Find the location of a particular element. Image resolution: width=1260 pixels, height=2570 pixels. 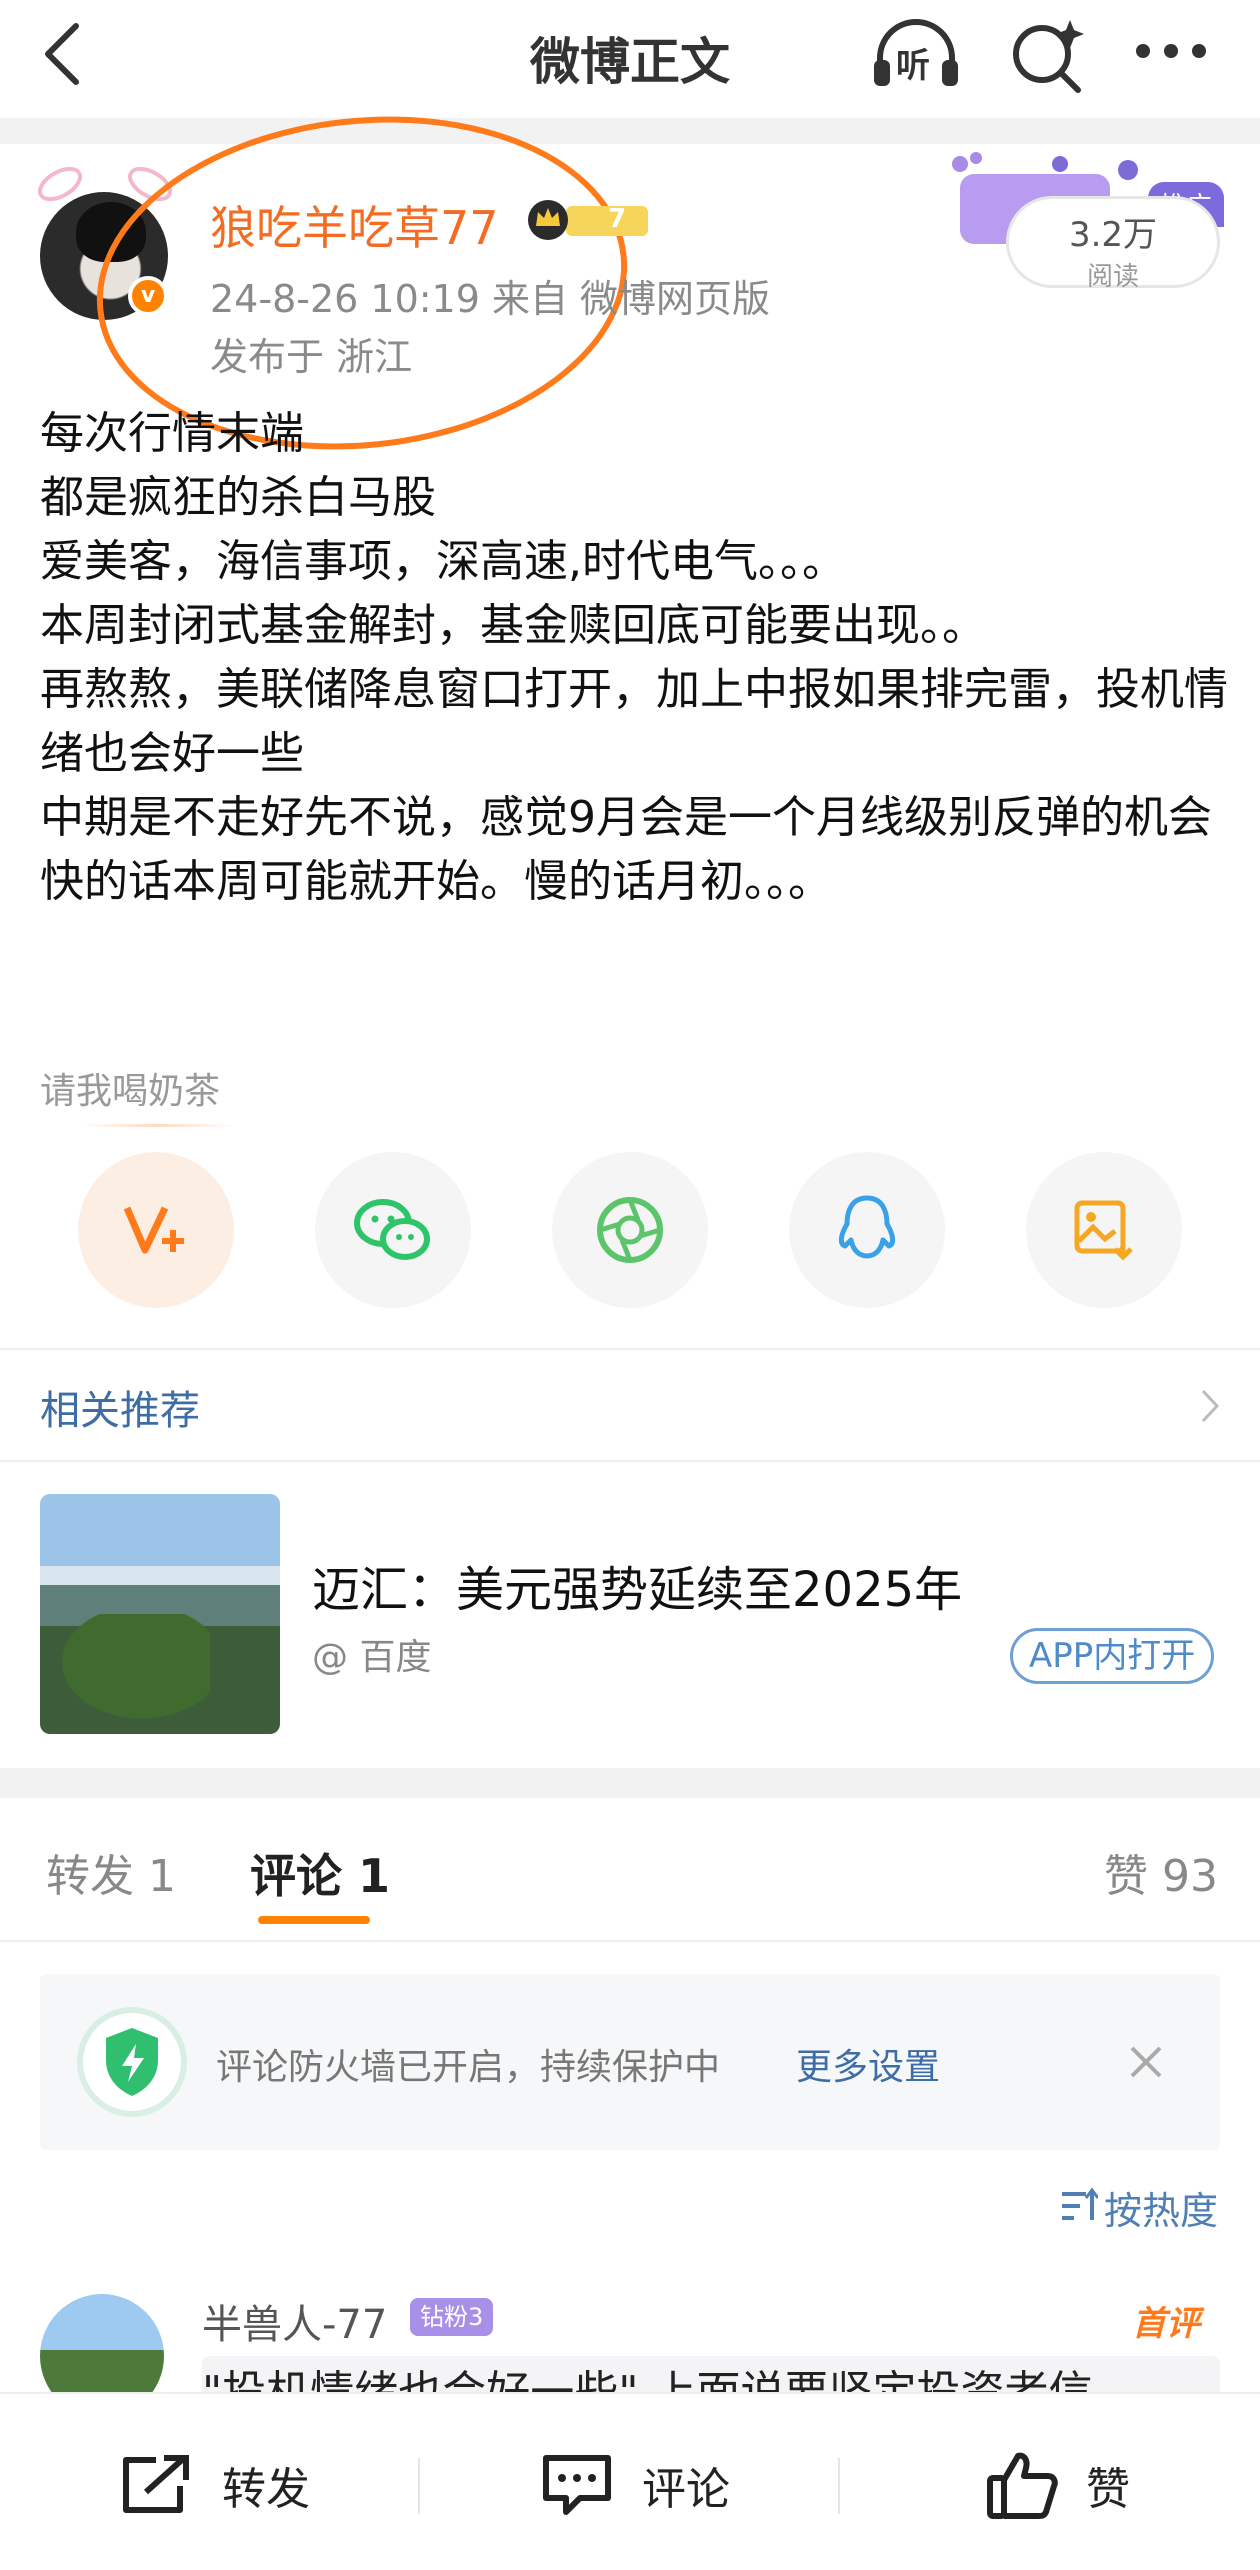

header-divider is located at coordinates (630, 131).